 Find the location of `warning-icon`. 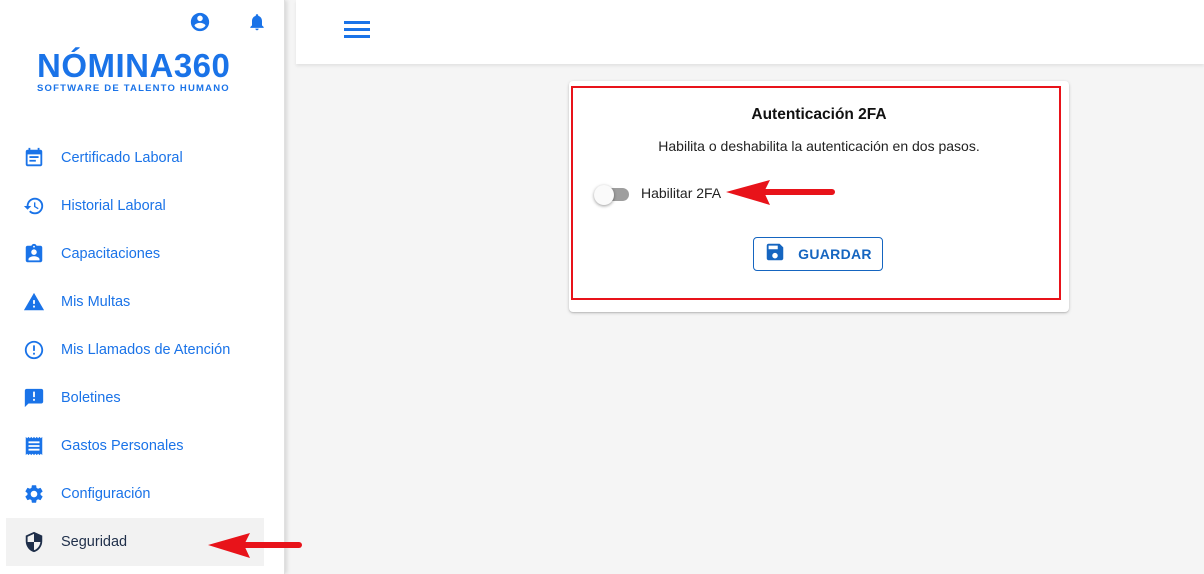

warning-icon is located at coordinates (34, 302).